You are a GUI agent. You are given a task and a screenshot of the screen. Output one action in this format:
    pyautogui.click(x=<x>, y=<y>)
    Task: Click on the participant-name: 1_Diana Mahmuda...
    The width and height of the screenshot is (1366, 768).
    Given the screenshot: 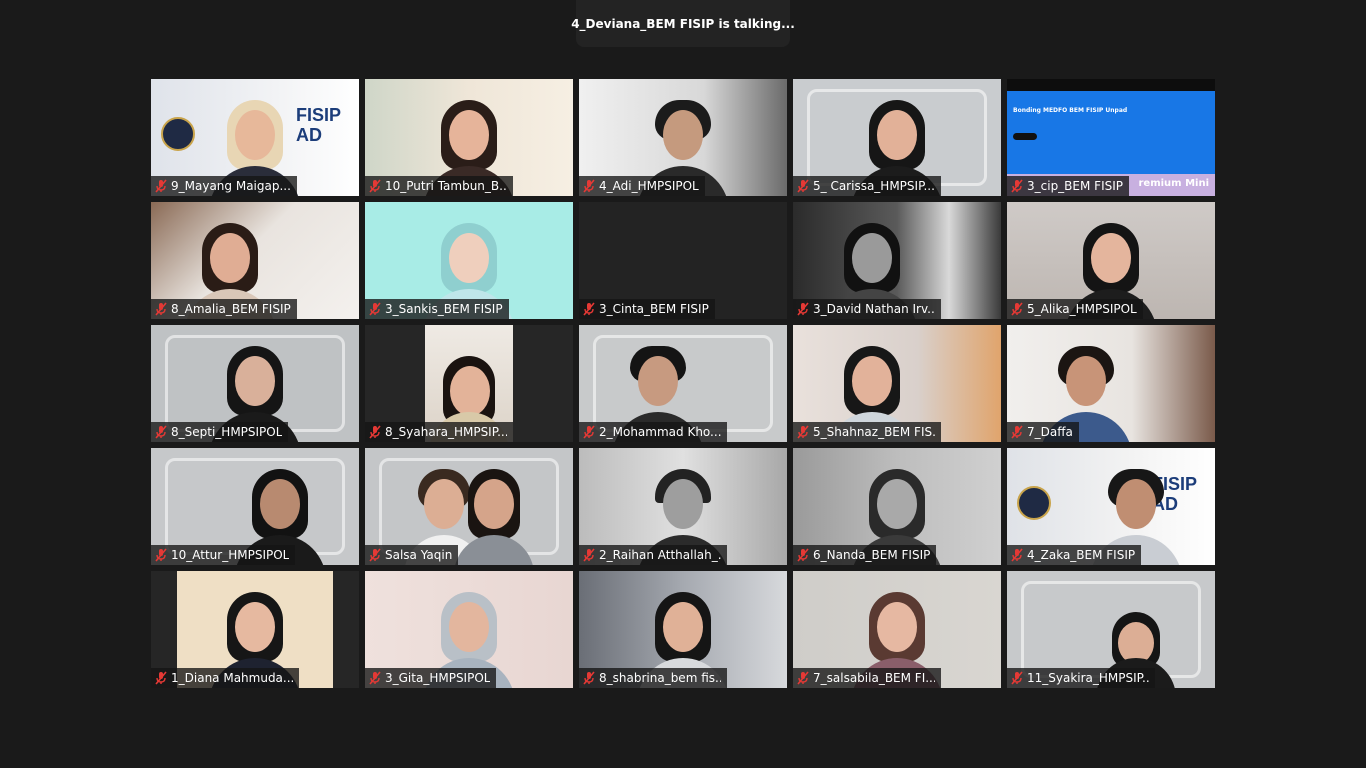 What is the action you would take?
    pyautogui.click(x=232, y=678)
    